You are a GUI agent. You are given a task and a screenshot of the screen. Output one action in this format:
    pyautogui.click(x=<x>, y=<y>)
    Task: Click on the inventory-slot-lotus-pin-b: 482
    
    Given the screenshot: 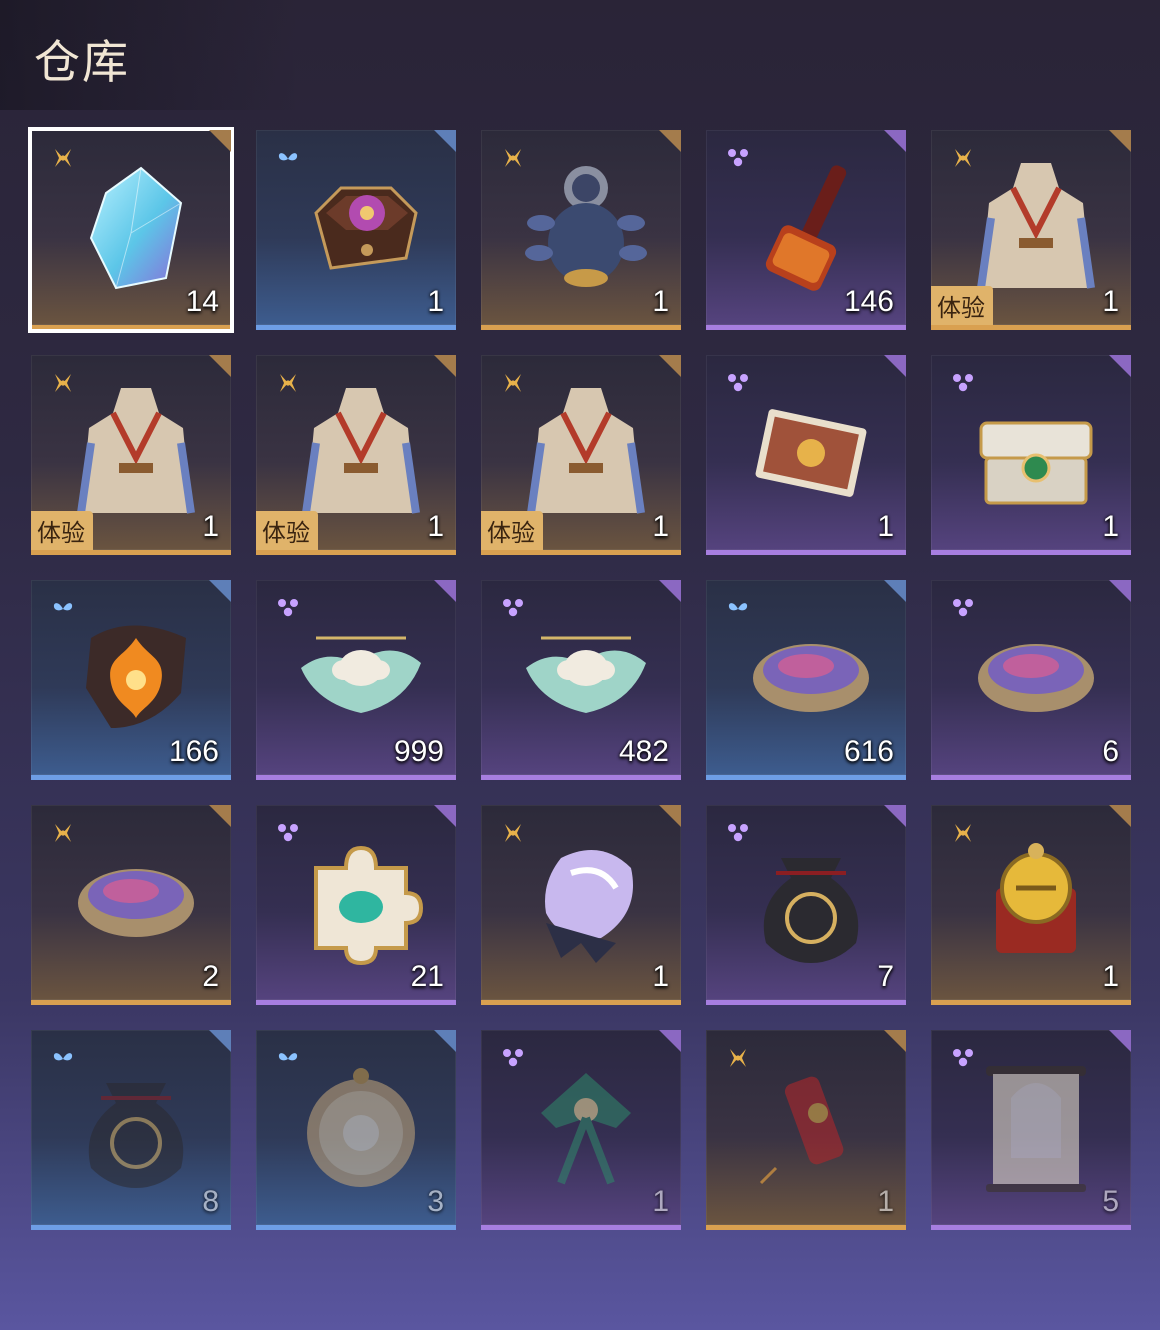 What is the action you would take?
    pyautogui.click(x=581, y=680)
    